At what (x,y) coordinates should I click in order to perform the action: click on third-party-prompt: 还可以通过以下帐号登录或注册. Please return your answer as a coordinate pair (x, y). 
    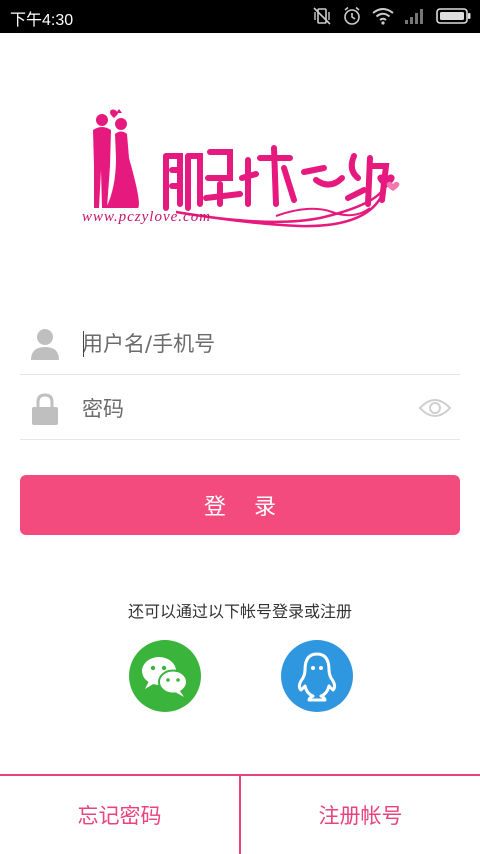
    Looking at the image, I should click on (239, 611).